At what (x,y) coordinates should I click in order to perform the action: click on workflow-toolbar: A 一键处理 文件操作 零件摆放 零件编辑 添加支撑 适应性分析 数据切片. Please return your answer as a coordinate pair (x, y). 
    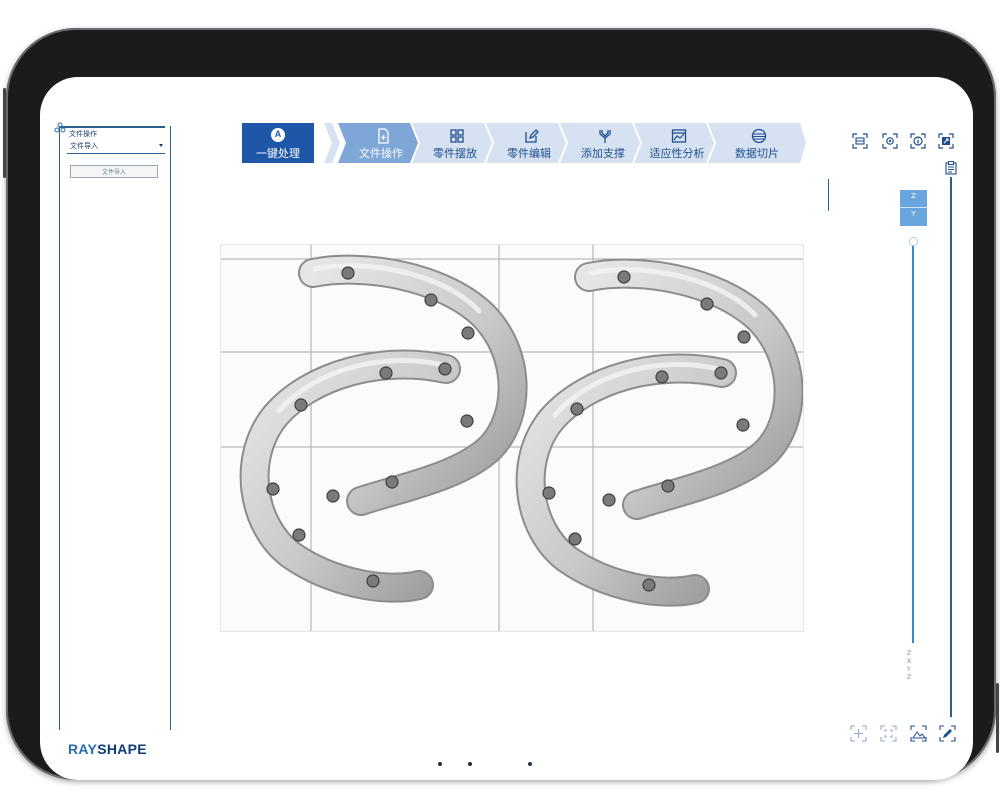
    Looking at the image, I should click on (524, 143).